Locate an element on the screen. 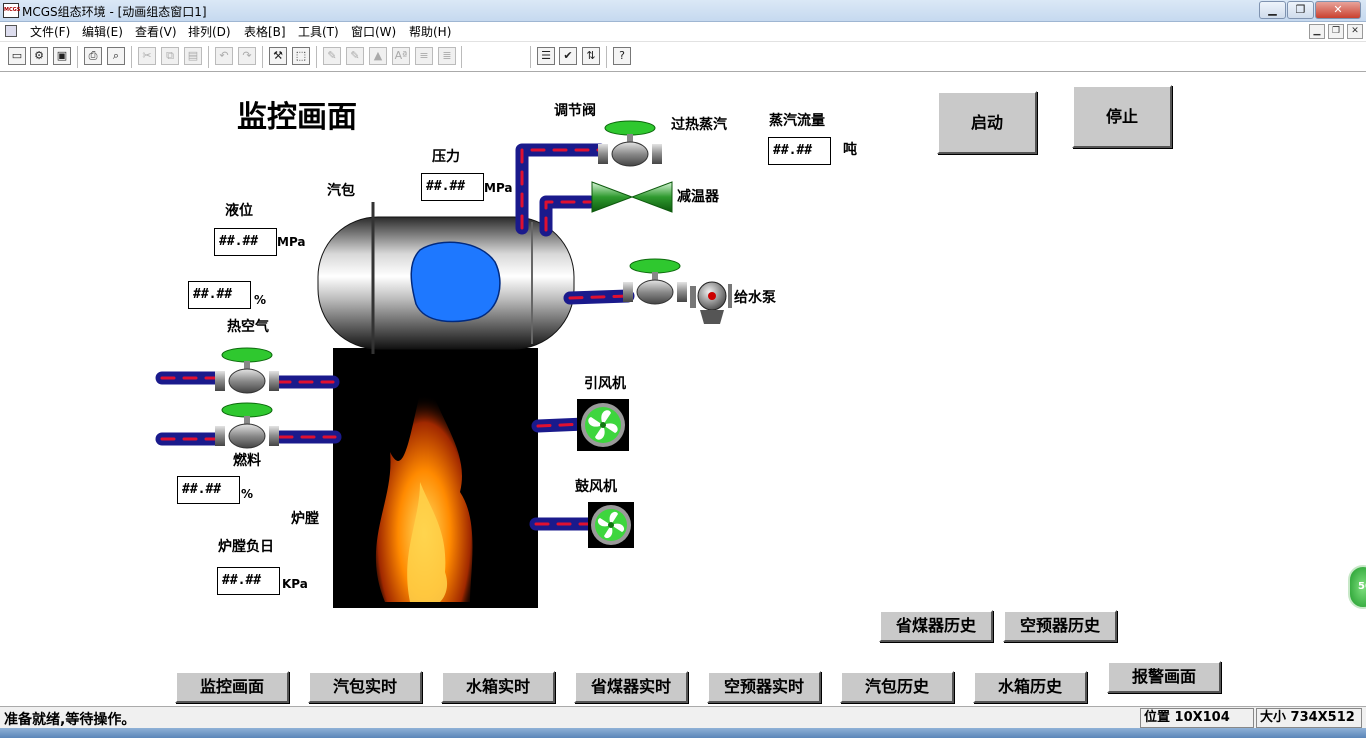  toolbar-redo-icon: ↷ is located at coordinates (247, 56).